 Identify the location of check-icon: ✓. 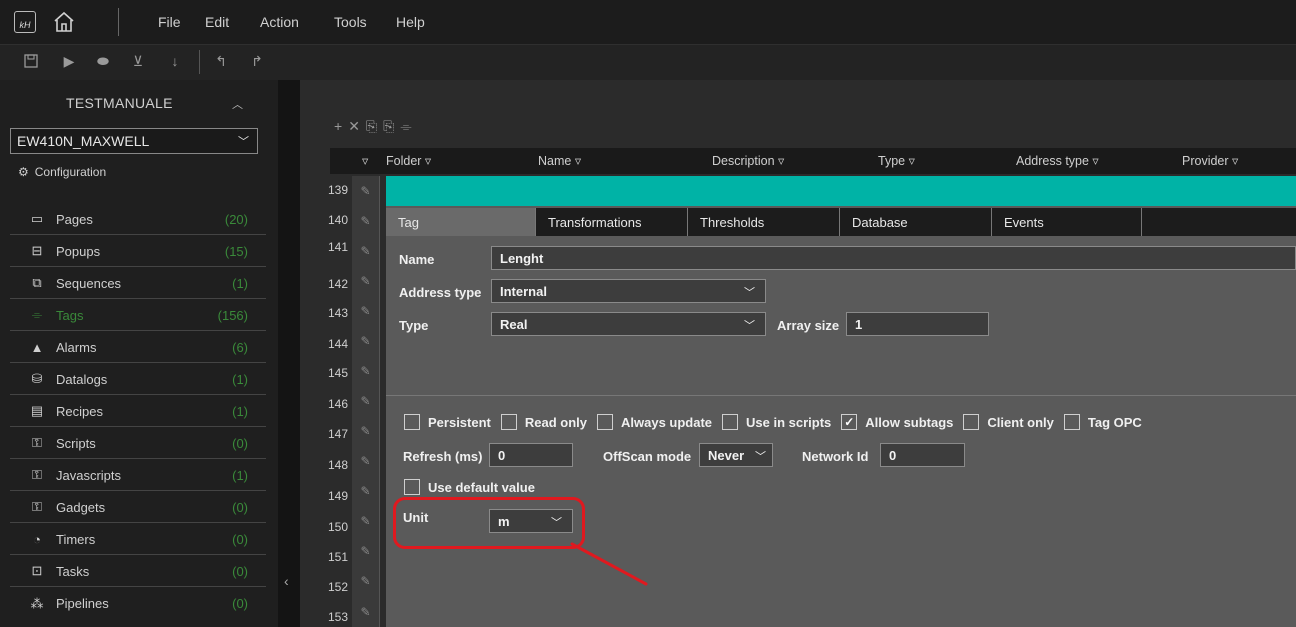
(849, 422).